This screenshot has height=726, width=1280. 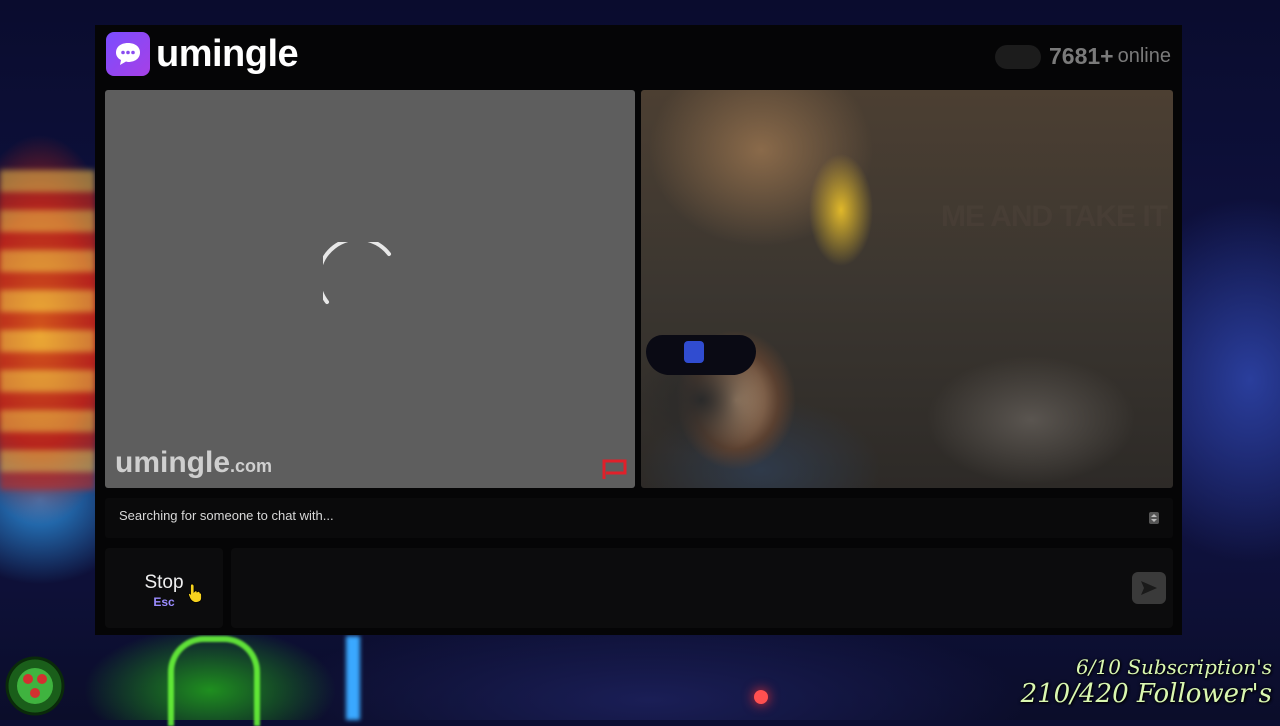 I want to click on stream-goals: 6/10 Subscription's 210/420 Follower's, so click(x=1146, y=682).